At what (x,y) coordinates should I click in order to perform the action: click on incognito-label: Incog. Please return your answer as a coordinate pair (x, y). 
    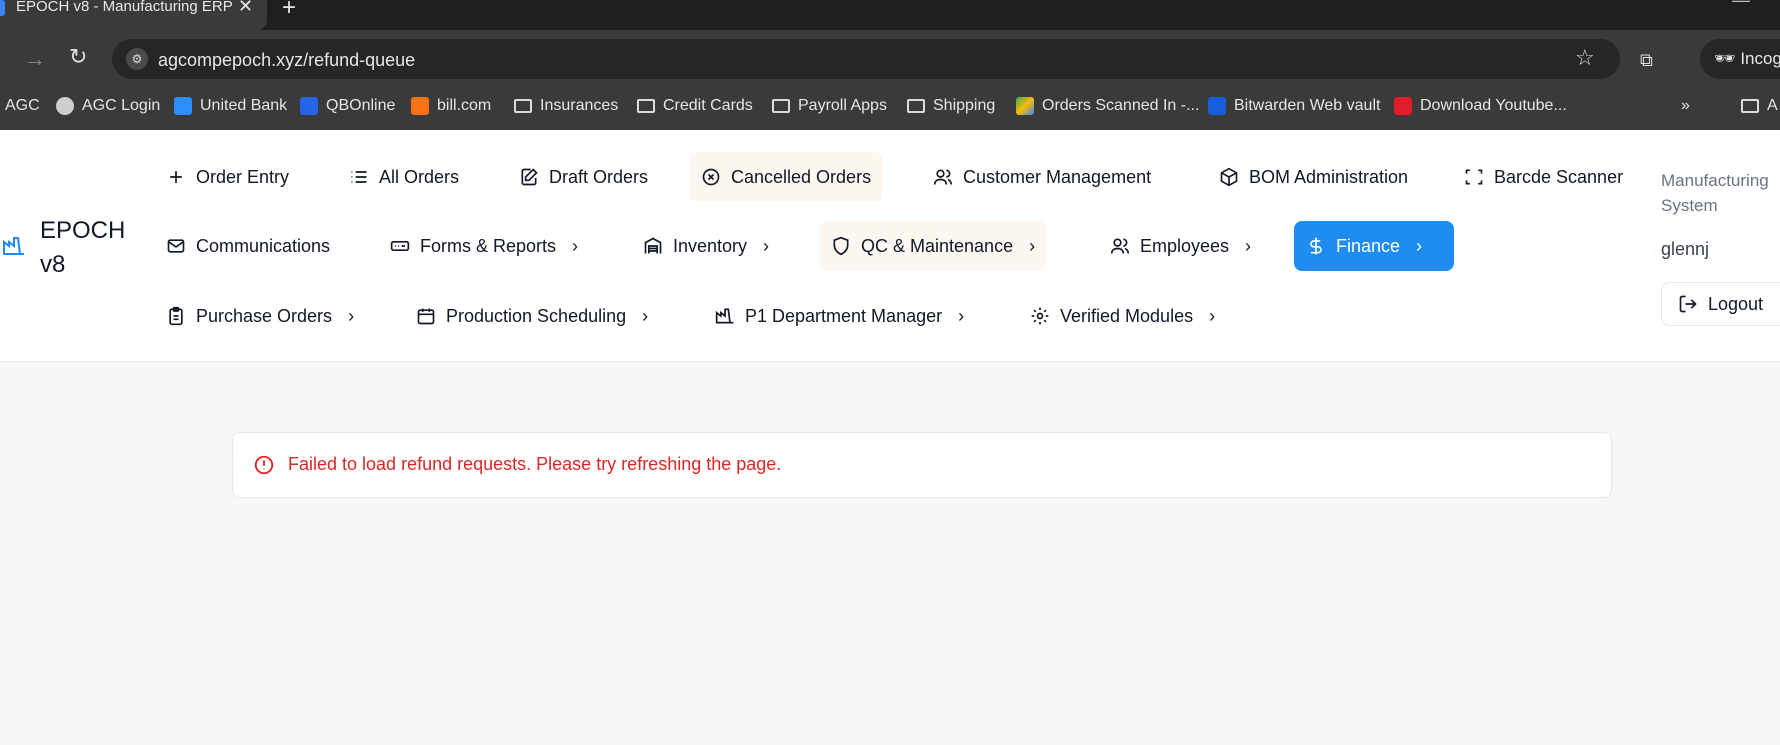
    Looking at the image, I should click on (1760, 58).